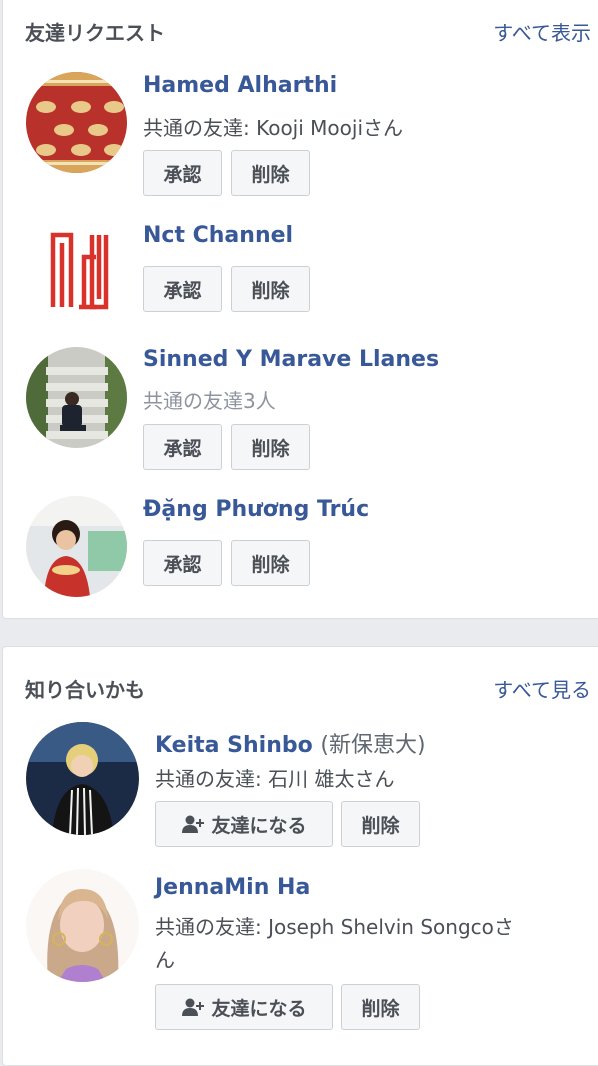 The height and width of the screenshot is (1066, 598). Describe the element at coordinates (270, 447) in the screenshot. I see `delete-button-3: 削除` at that location.